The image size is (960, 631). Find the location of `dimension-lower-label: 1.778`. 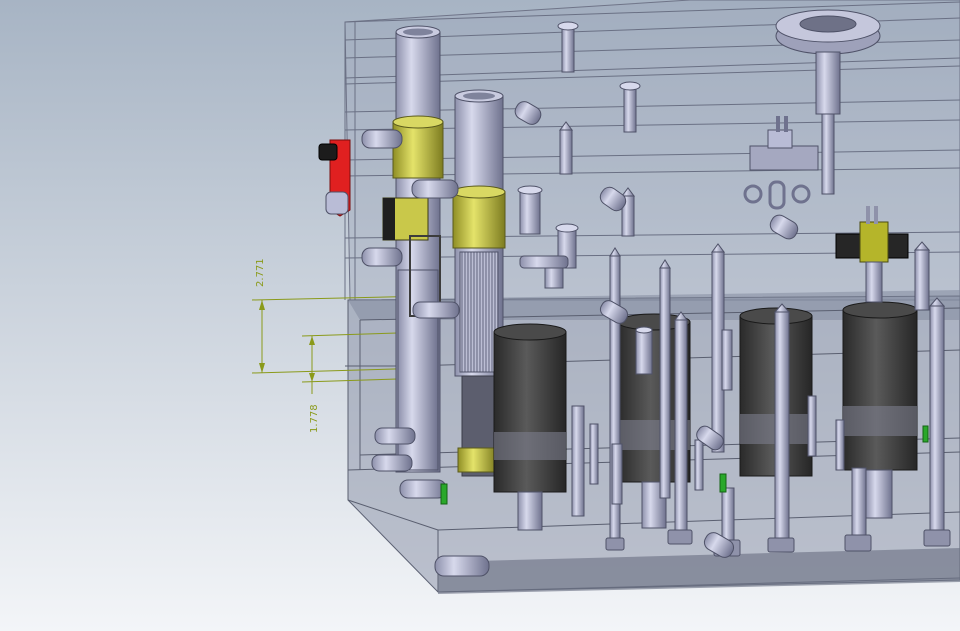

dimension-lower-label: 1.778 is located at coordinates (314, 418).